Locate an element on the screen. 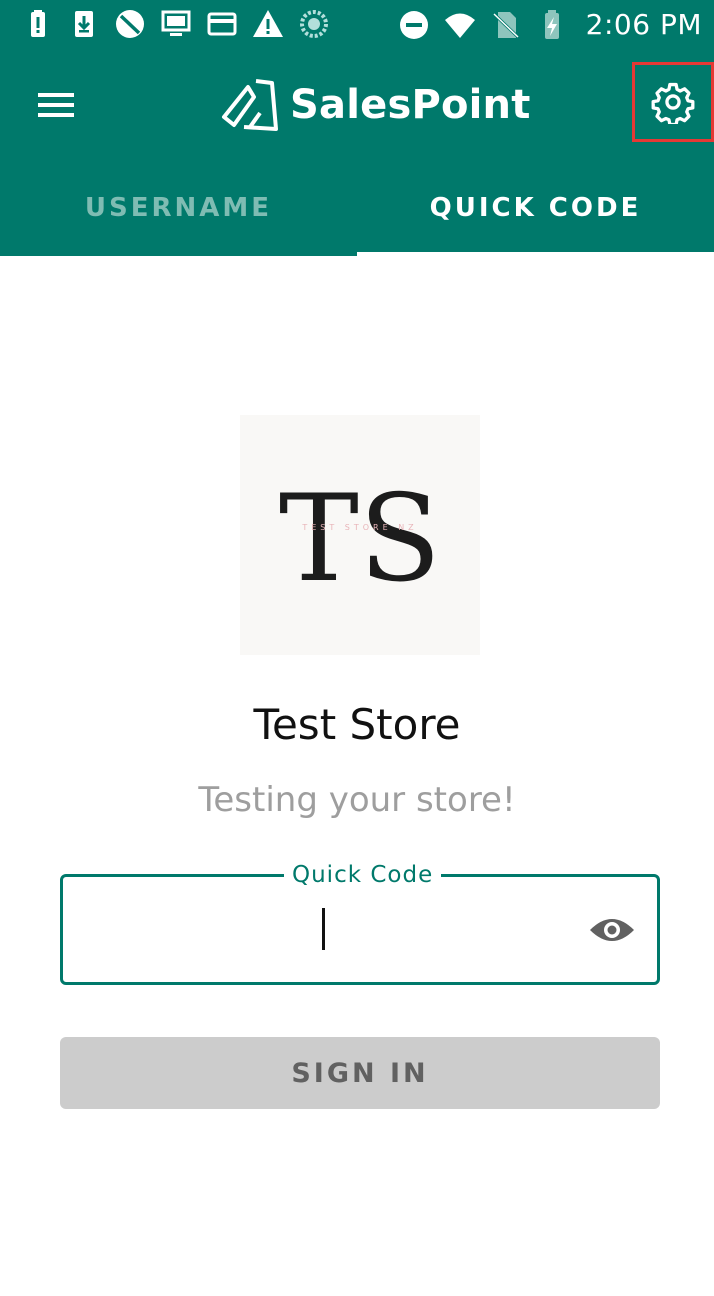  store-logo: TS TEST STORE NZ is located at coordinates (360, 535).